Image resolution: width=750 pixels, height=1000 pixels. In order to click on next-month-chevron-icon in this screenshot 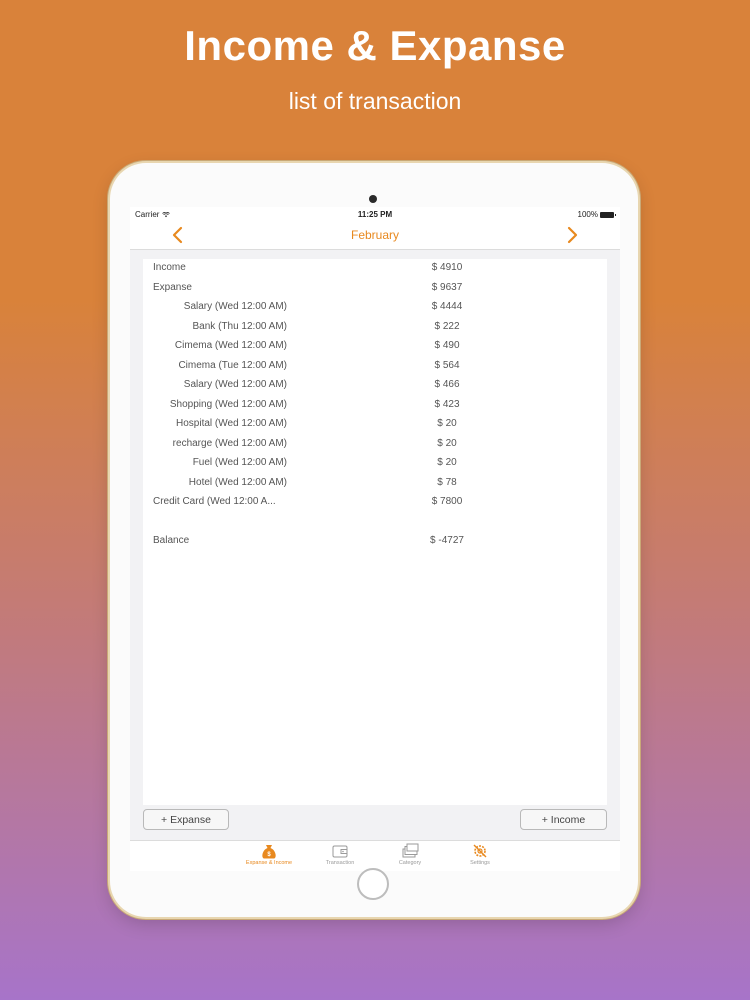, I will do `click(572, 235)`.